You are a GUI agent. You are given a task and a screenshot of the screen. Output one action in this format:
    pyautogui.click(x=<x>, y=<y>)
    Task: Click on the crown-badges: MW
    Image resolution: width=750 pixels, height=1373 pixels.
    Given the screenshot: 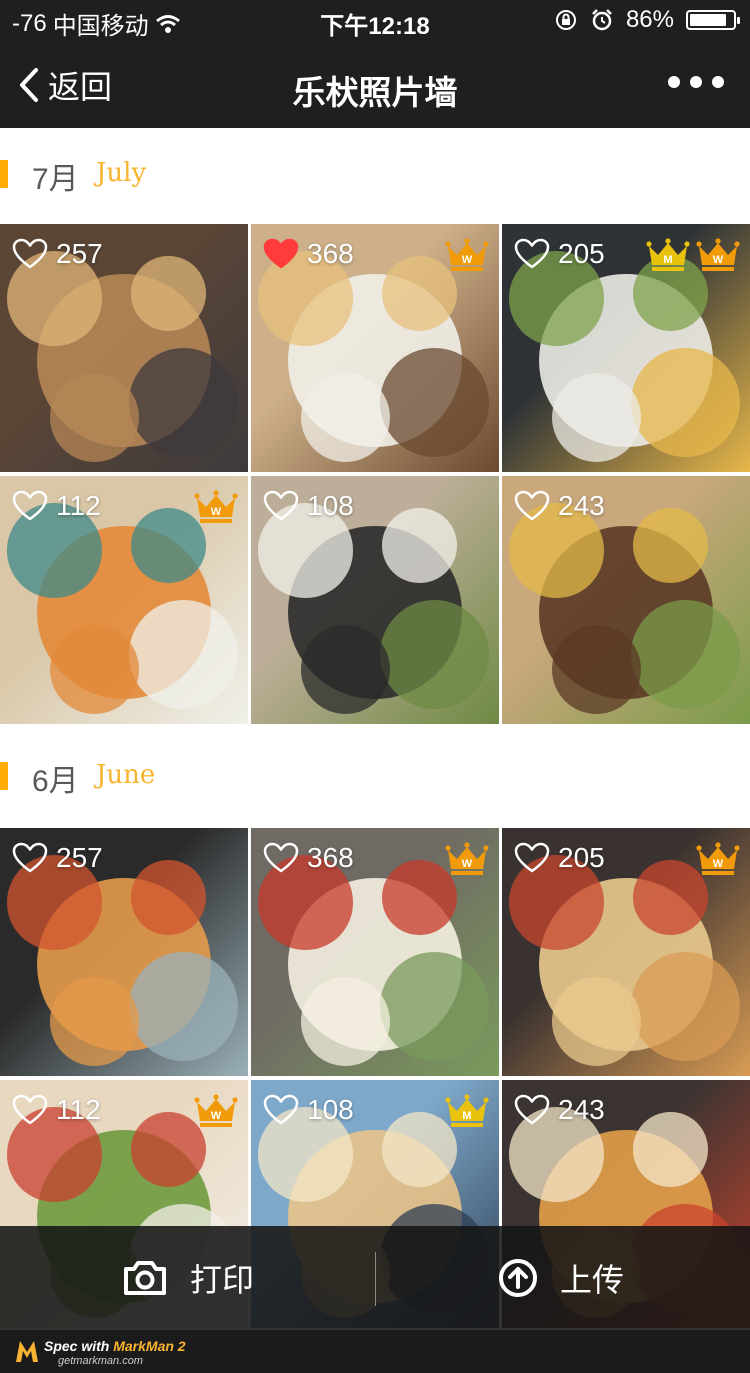 What is the action you would take?
    pyautogui.click(x=693, y=255)
    